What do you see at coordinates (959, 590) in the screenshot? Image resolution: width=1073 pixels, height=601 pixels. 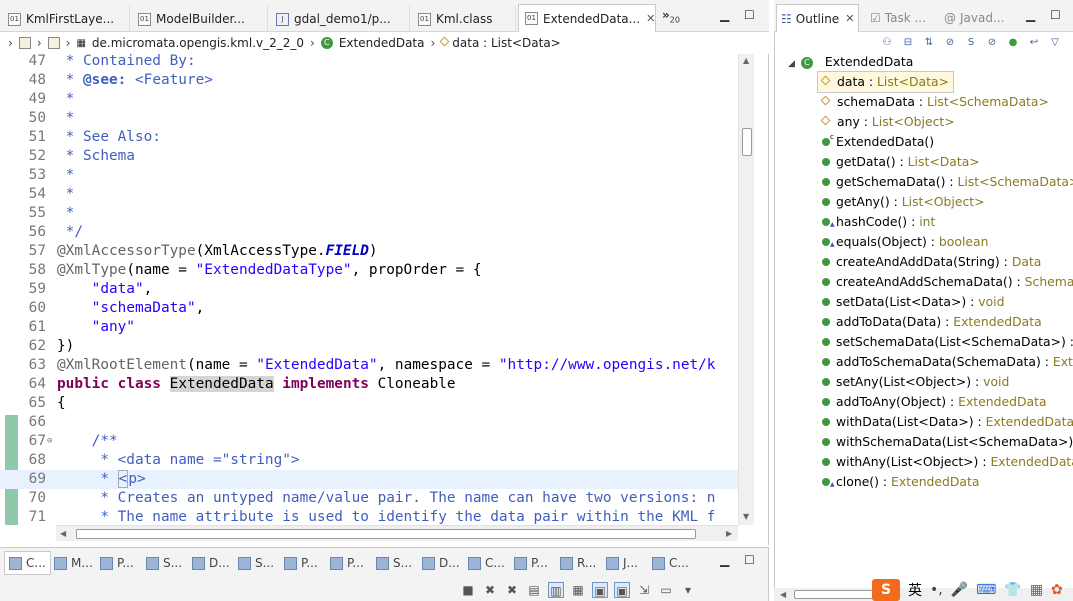 I see `microphone-icon: 🎤` at bounding box center [959, 590].